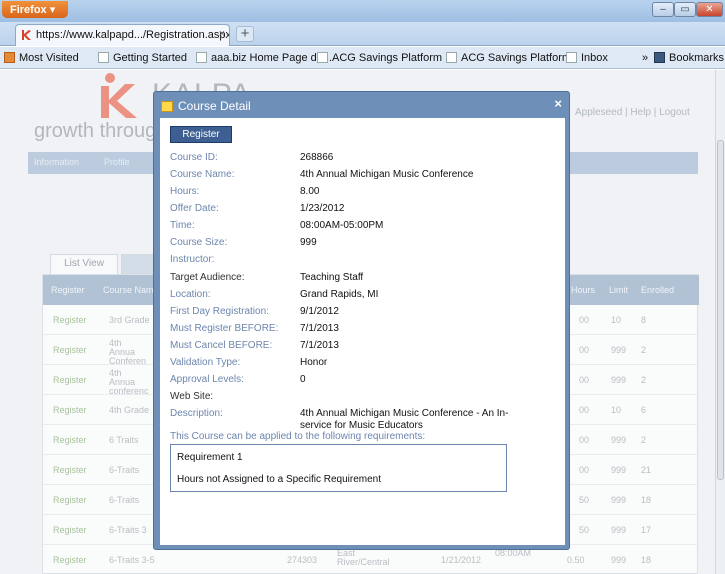  I want to click on detail-label: Must Cancel BEFORE:, so click(221, 345).